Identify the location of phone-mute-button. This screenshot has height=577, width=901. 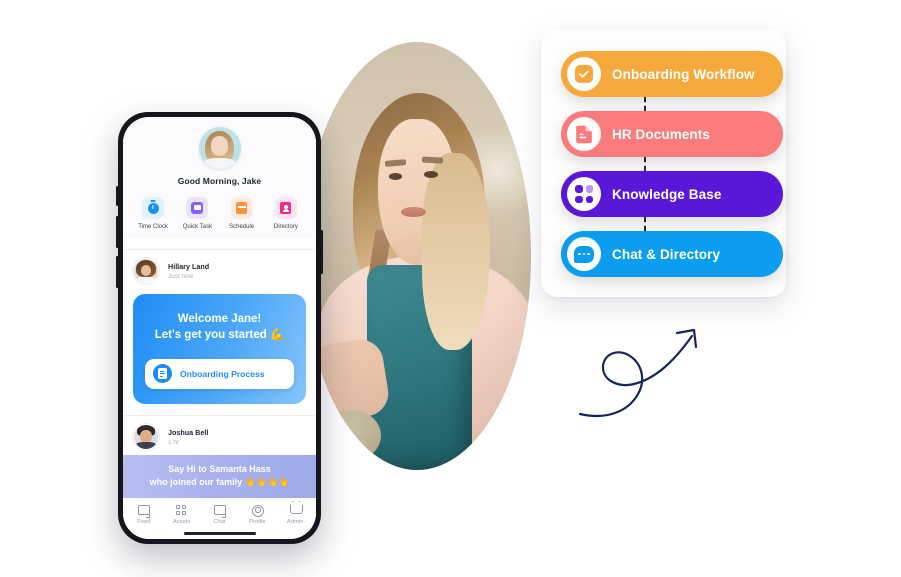
(117, 196).